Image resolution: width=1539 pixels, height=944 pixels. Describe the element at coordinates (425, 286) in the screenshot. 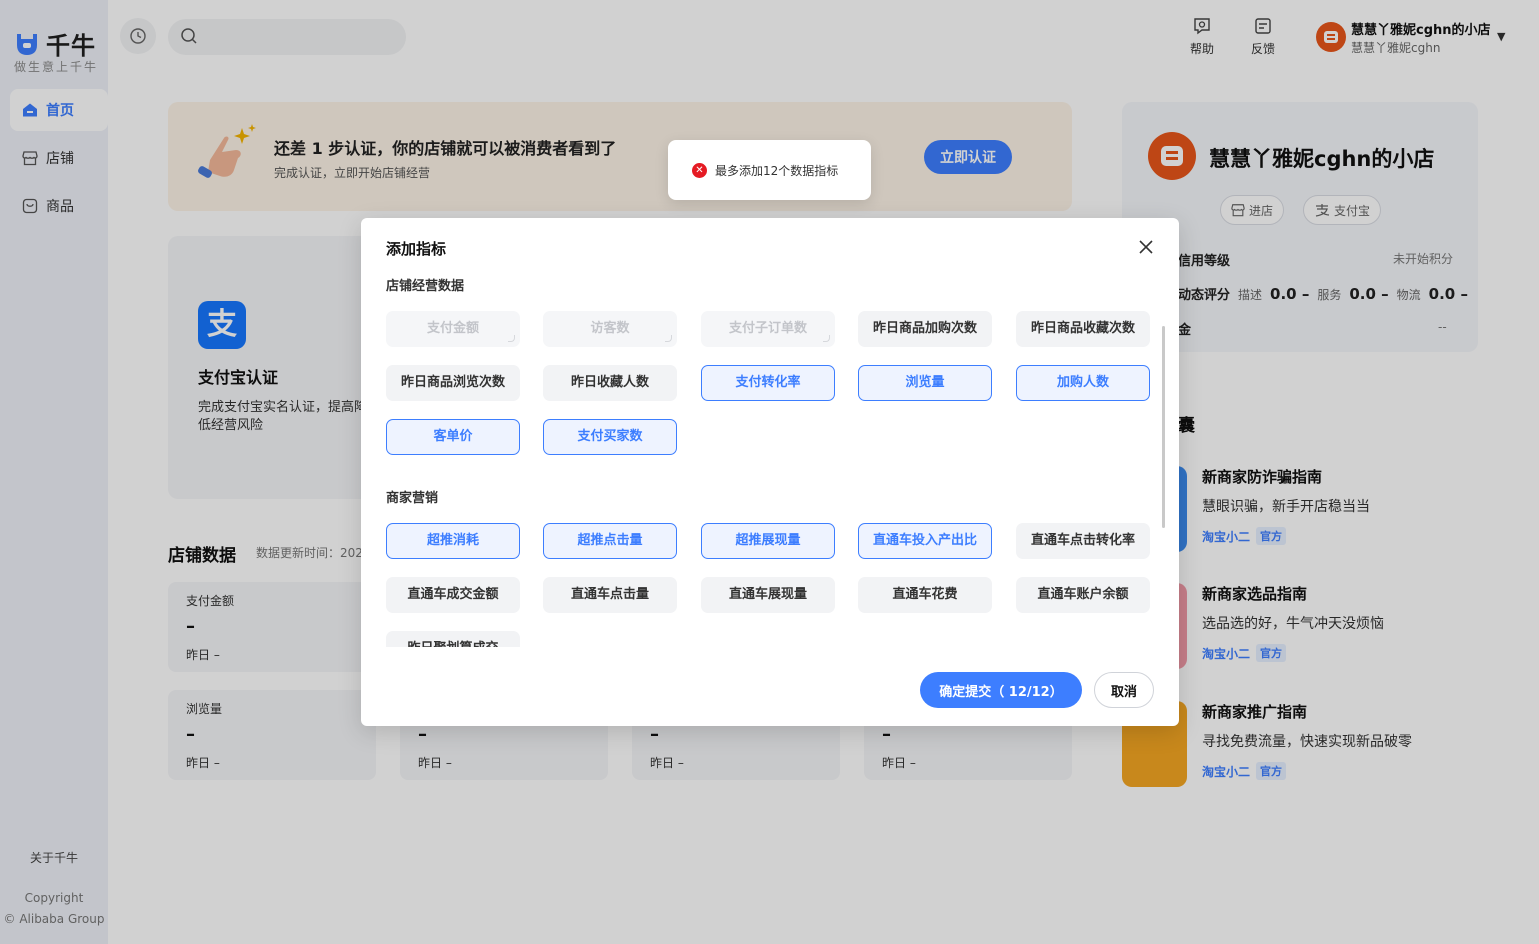

I see `group-title: 店铺经营数据` at that location.